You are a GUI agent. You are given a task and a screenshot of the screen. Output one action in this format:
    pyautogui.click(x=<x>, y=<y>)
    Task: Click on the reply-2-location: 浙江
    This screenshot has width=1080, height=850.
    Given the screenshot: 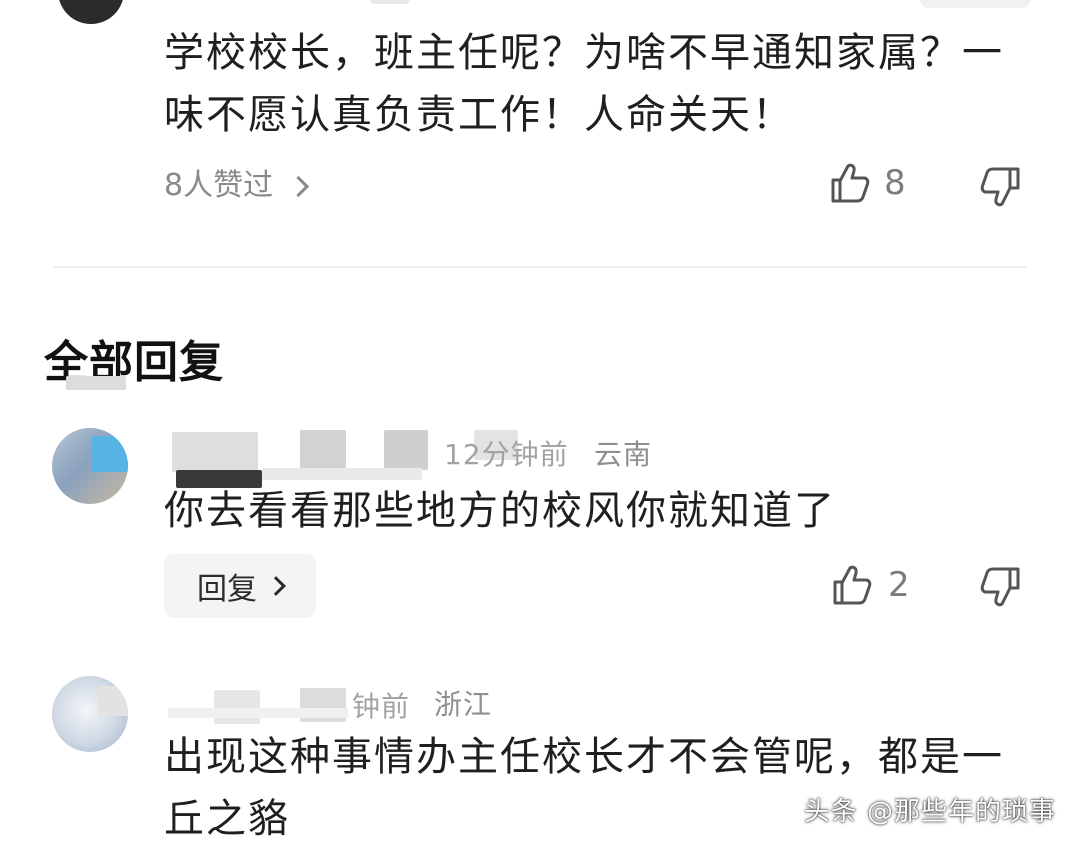 What is the action you would take?
    pyautogui.click(x=463, y=704)
    